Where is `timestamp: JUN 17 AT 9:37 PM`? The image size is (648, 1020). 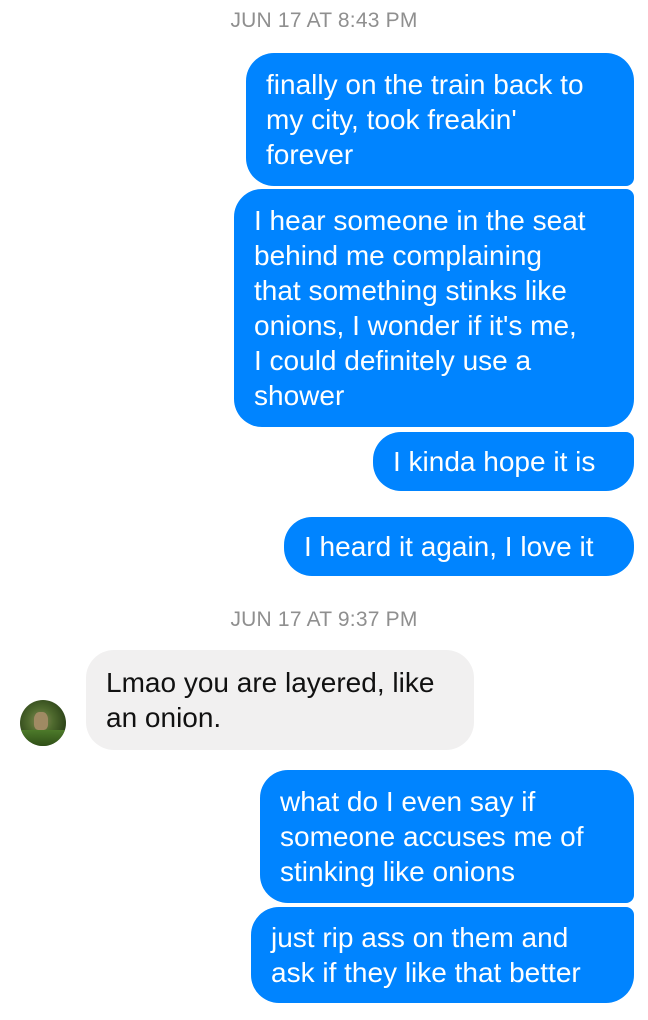 timestamp: JUN 17 AT 9:37 PM is located at coordinates (324, 619).